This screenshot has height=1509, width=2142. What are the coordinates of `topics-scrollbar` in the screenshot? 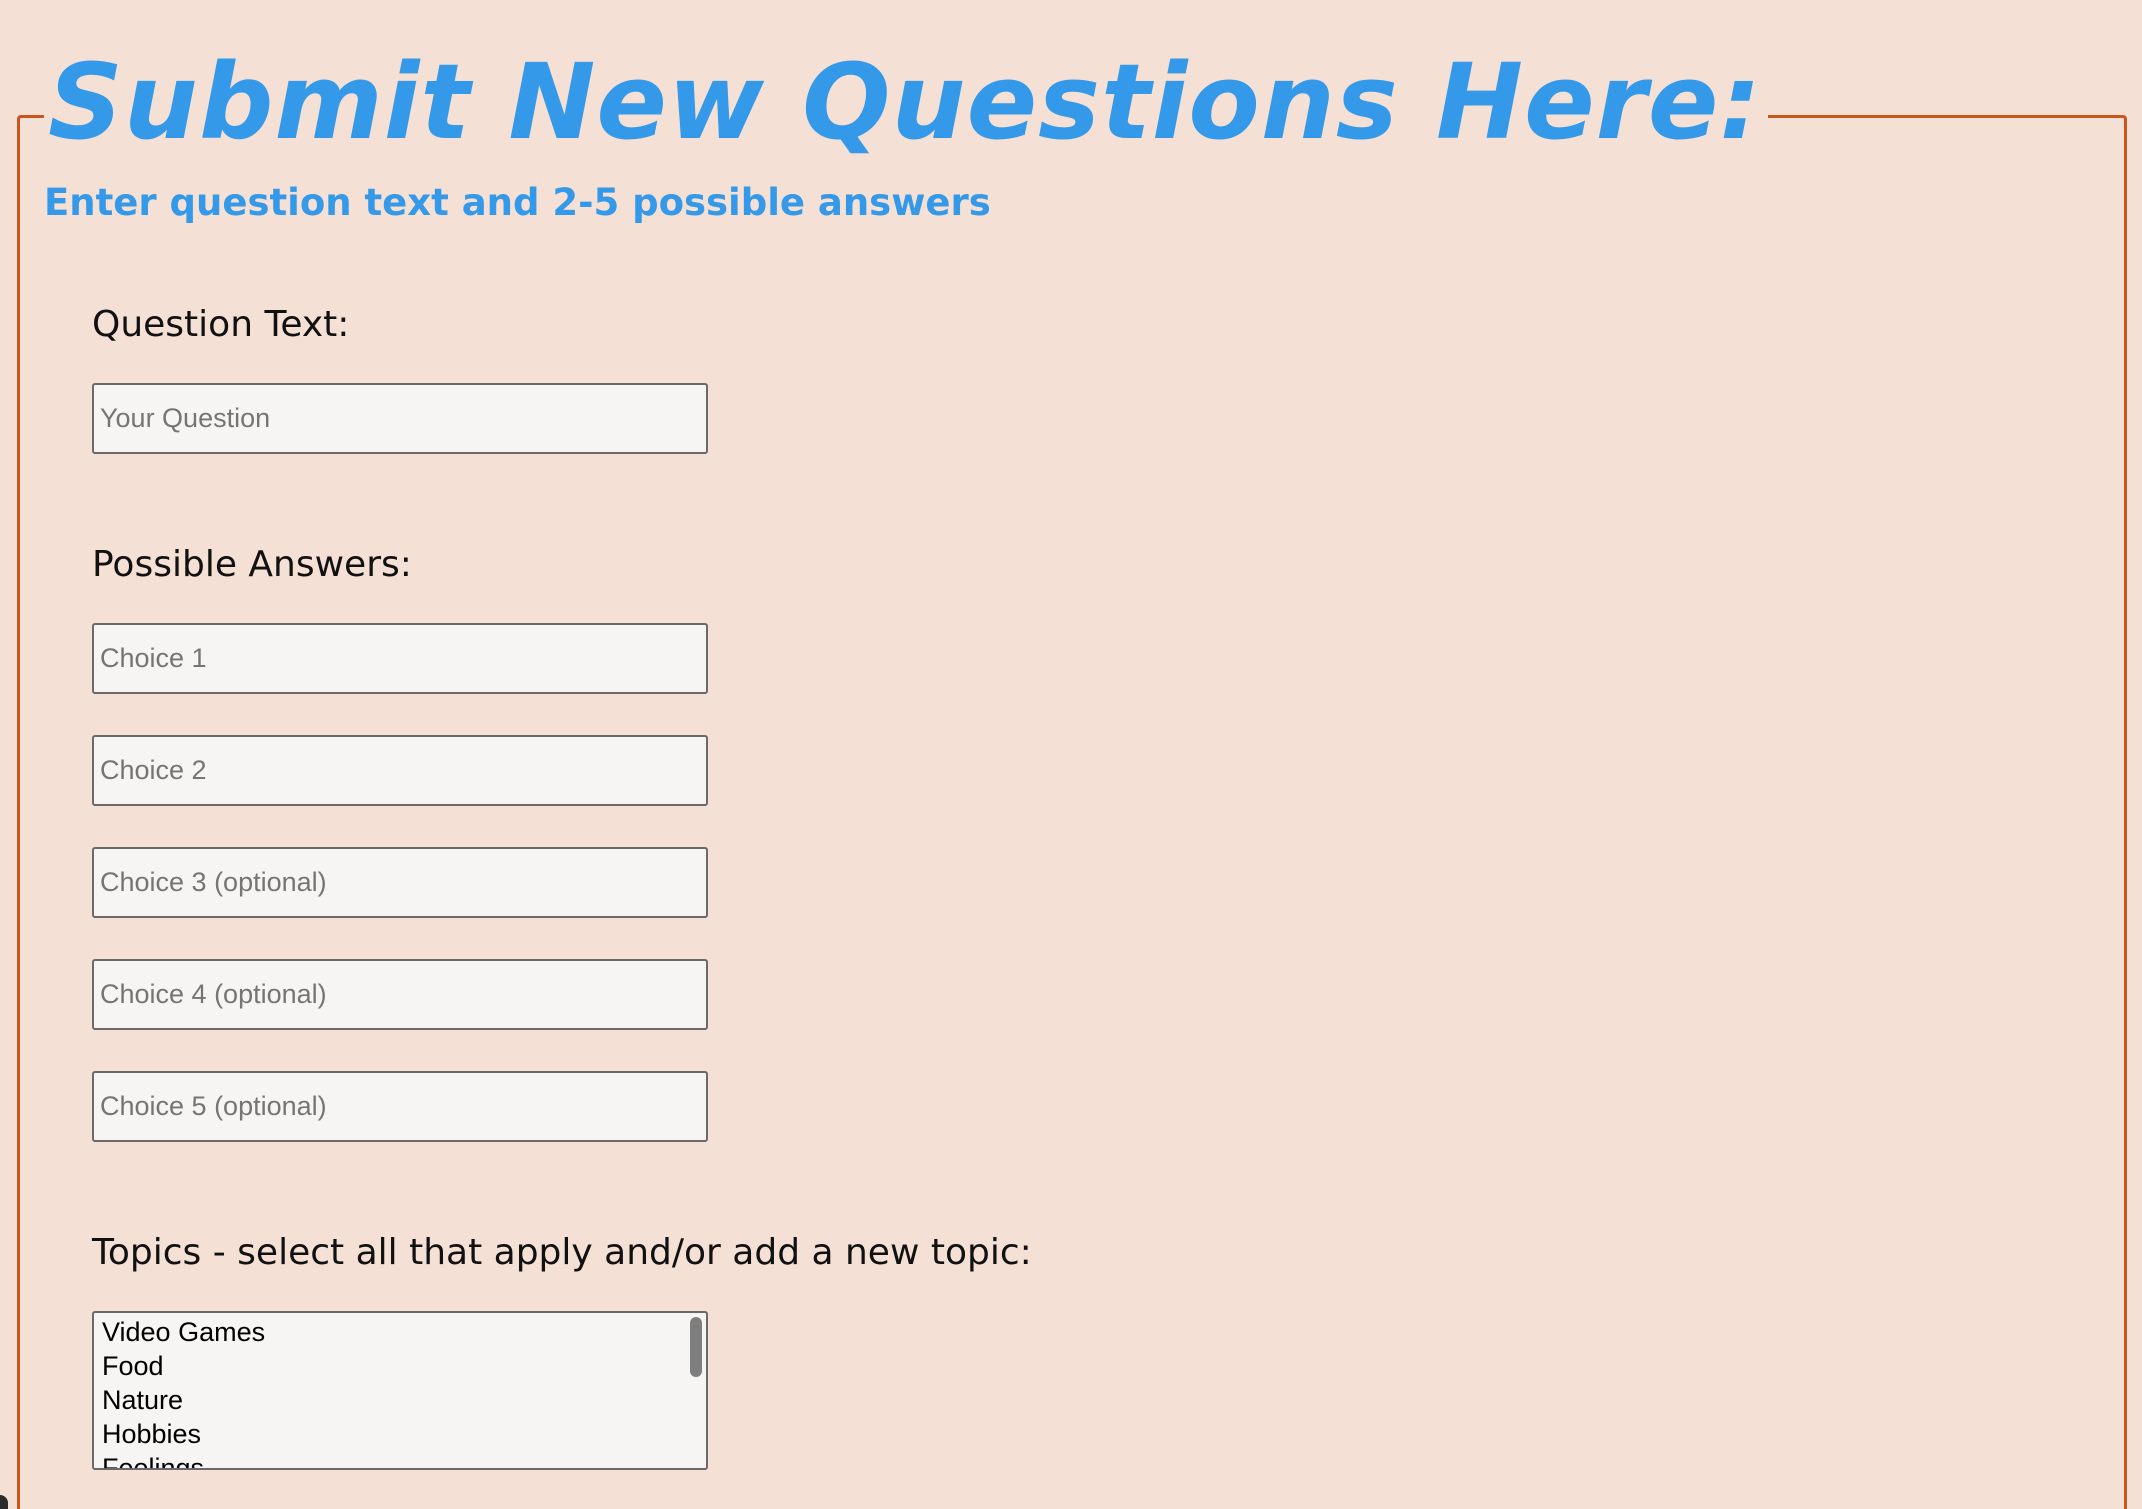 It's located at (696, 1347).